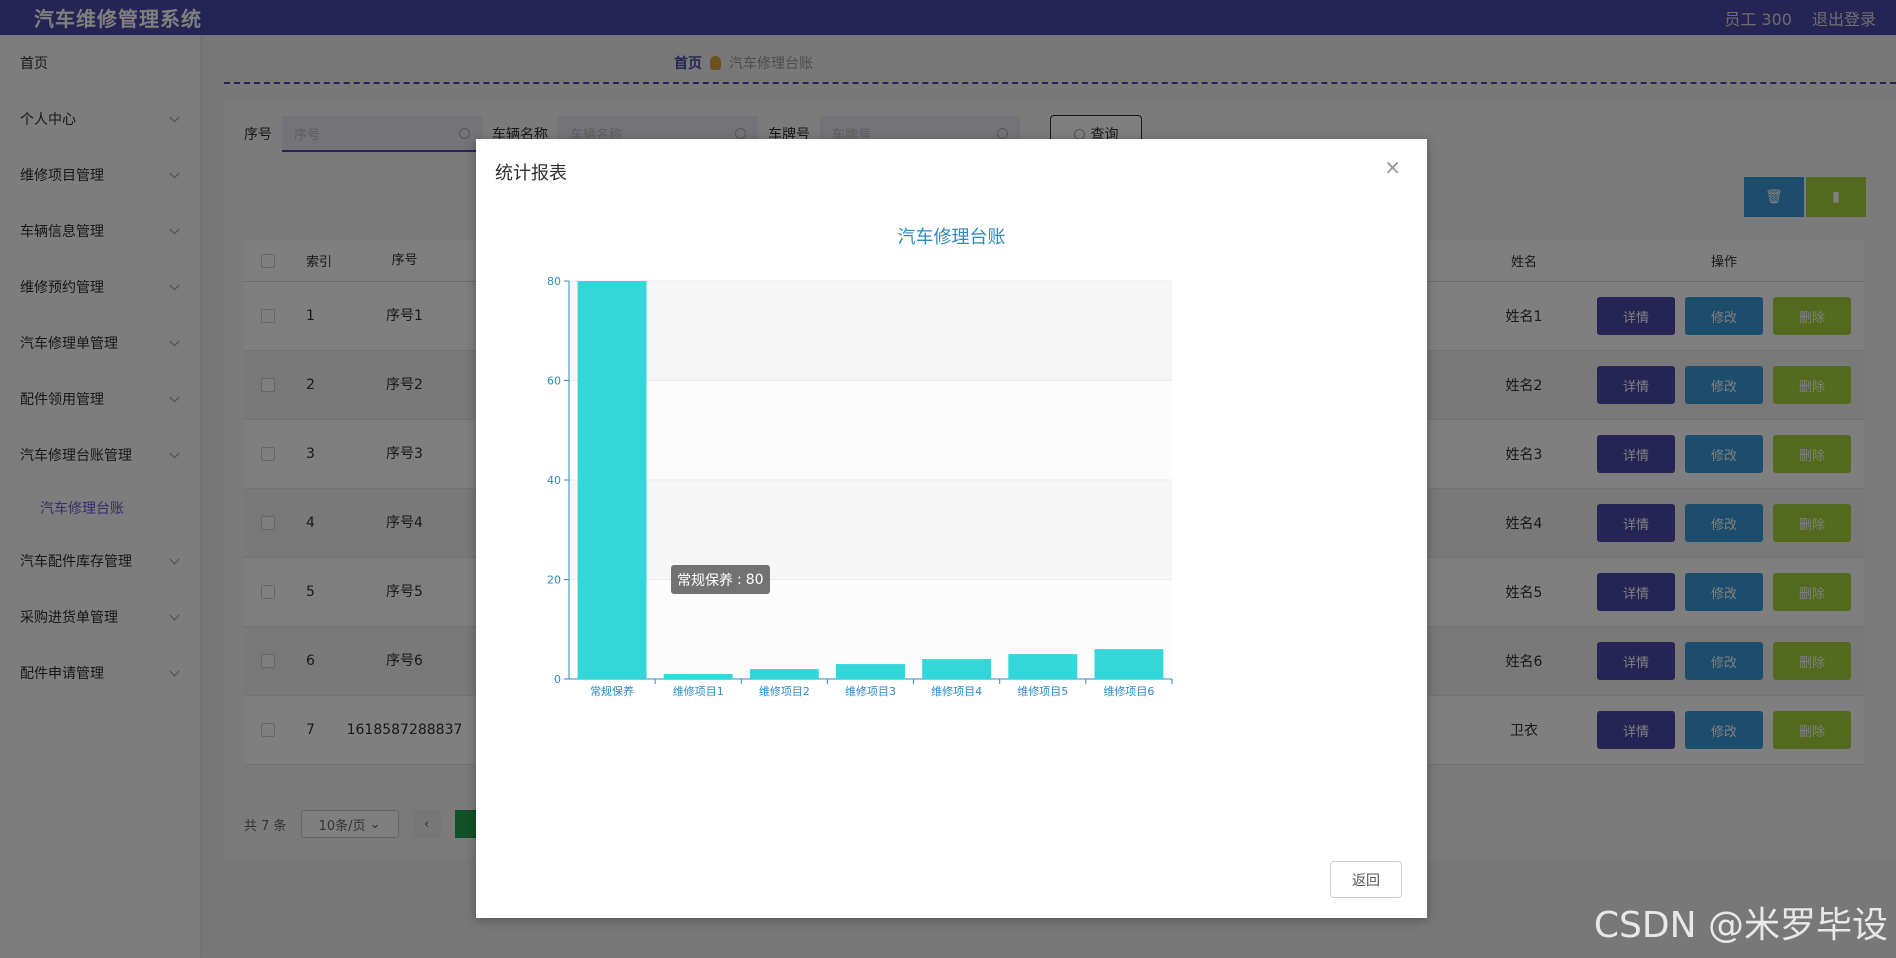 Image resolution: width=1896 pixels, height=958 pixels. What do you see at coordinates (557, 679) in the screenshot?
I see `y-tick-label: 0` at bounding box center [557, 679].